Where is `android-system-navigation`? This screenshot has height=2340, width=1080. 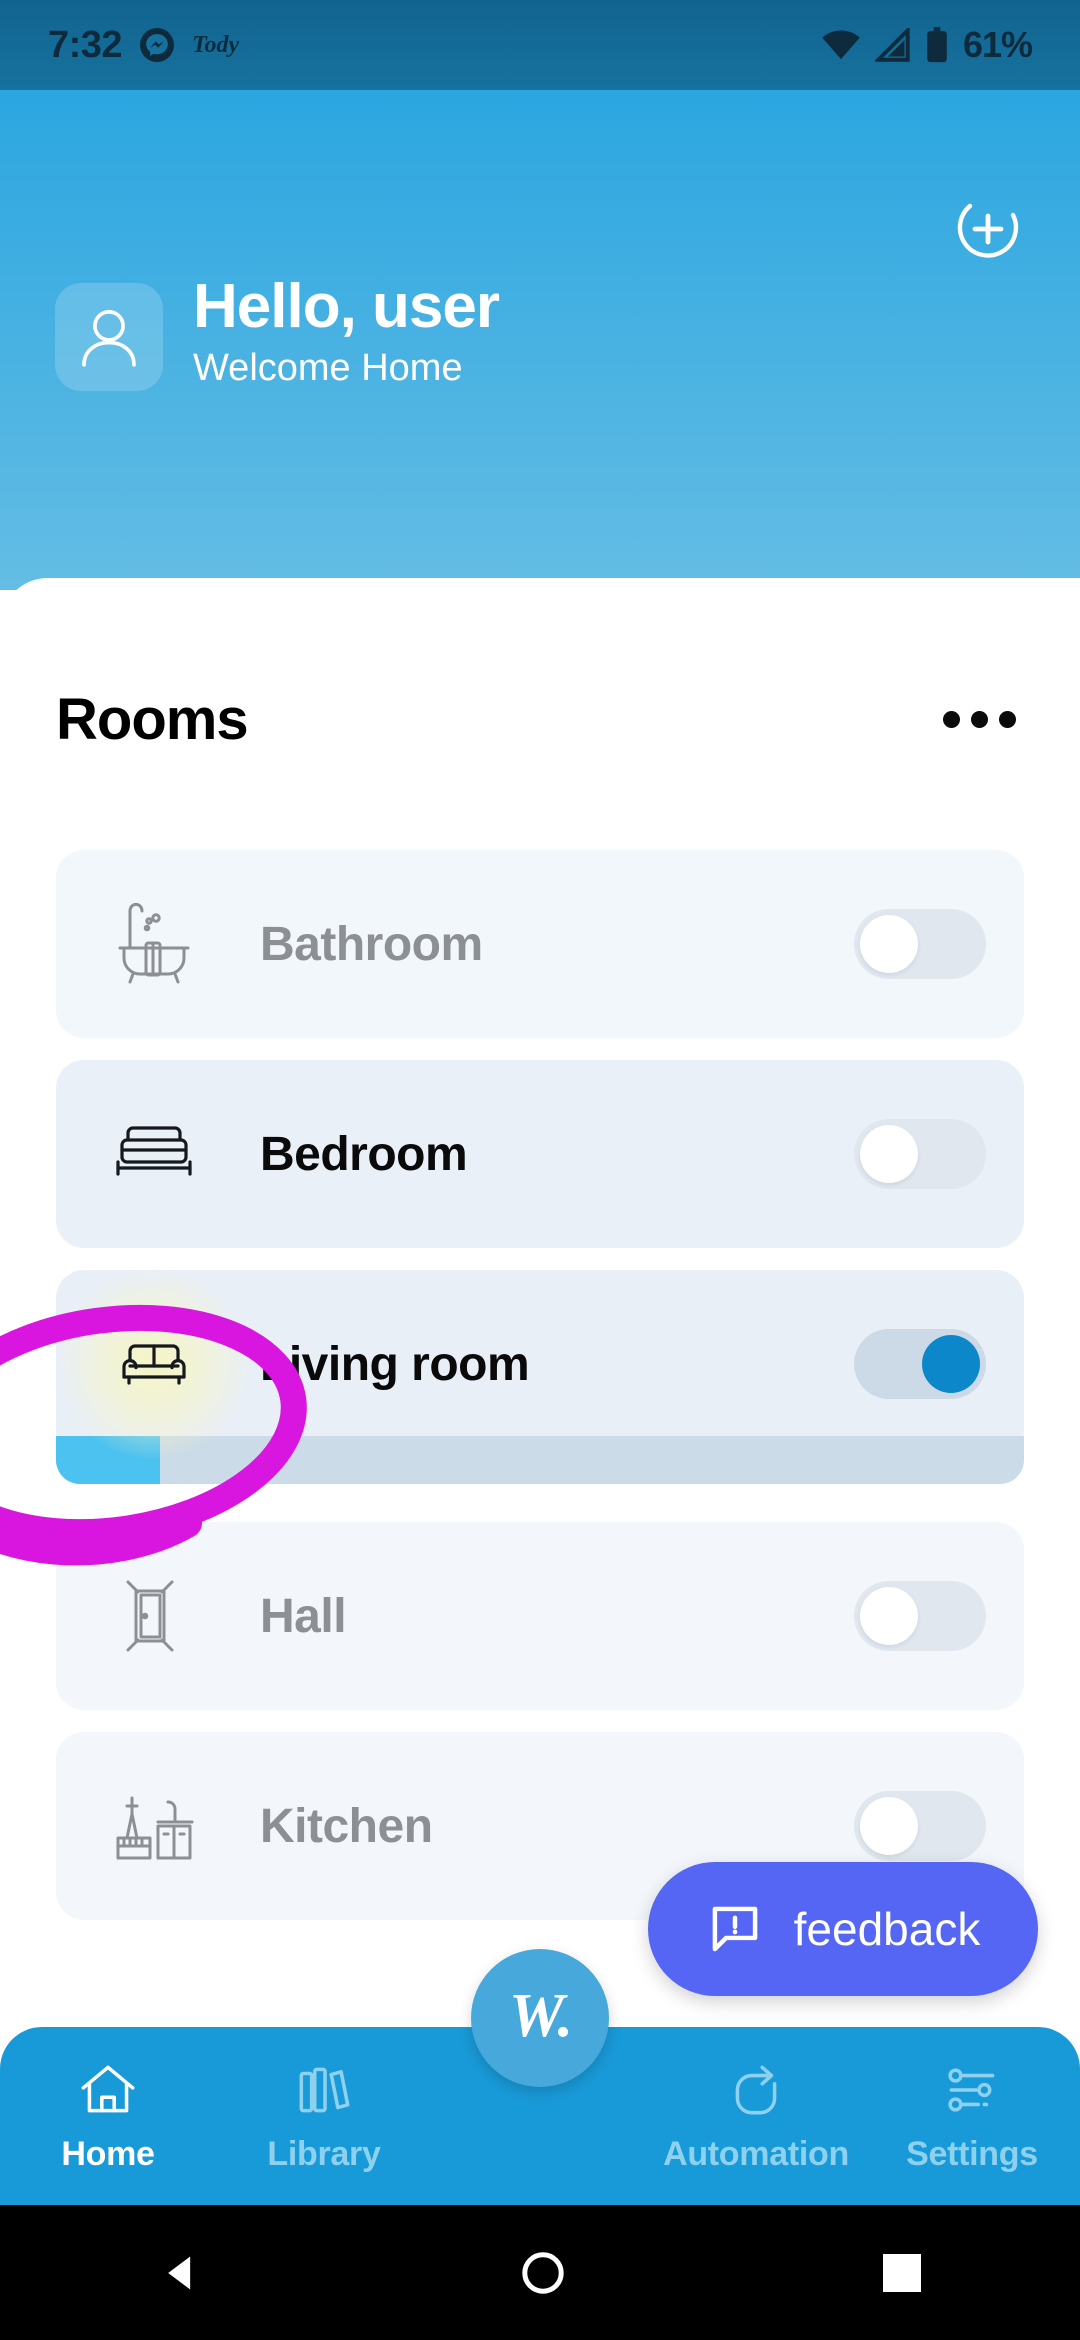
android-system-navigation is located at coordinates (540, 2272).